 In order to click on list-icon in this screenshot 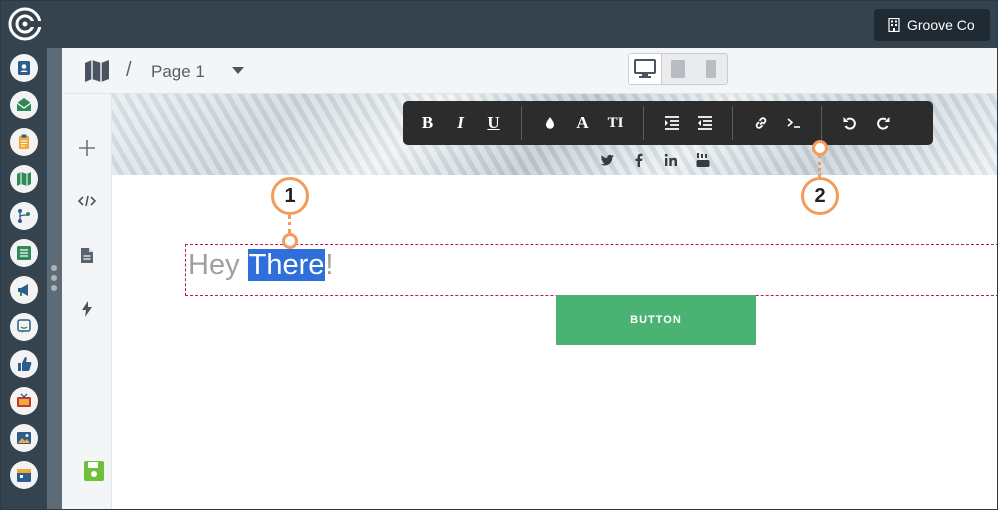, I will do `click(24, 253)`.